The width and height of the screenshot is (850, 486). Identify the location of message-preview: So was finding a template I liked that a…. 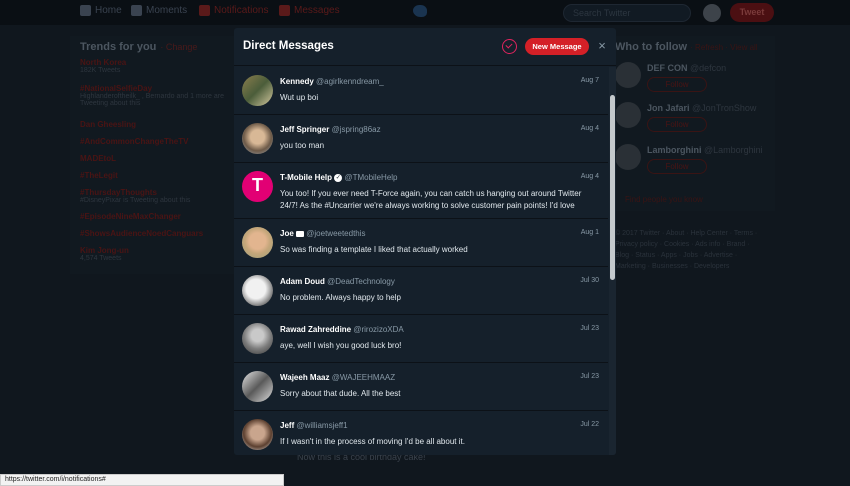
(374, 249).